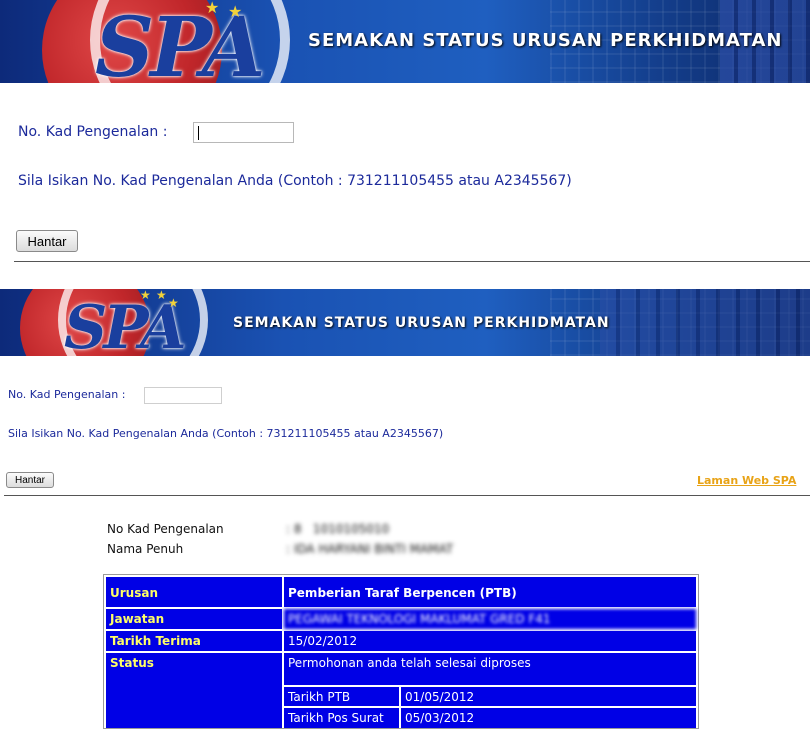 Image resolution: width=810 pixels, height=756 pixels. What do you see at coordinates (145, 549) in the screenshot?
I see `result-name-label: Nama Penuh` at bounding box center [145, 549].